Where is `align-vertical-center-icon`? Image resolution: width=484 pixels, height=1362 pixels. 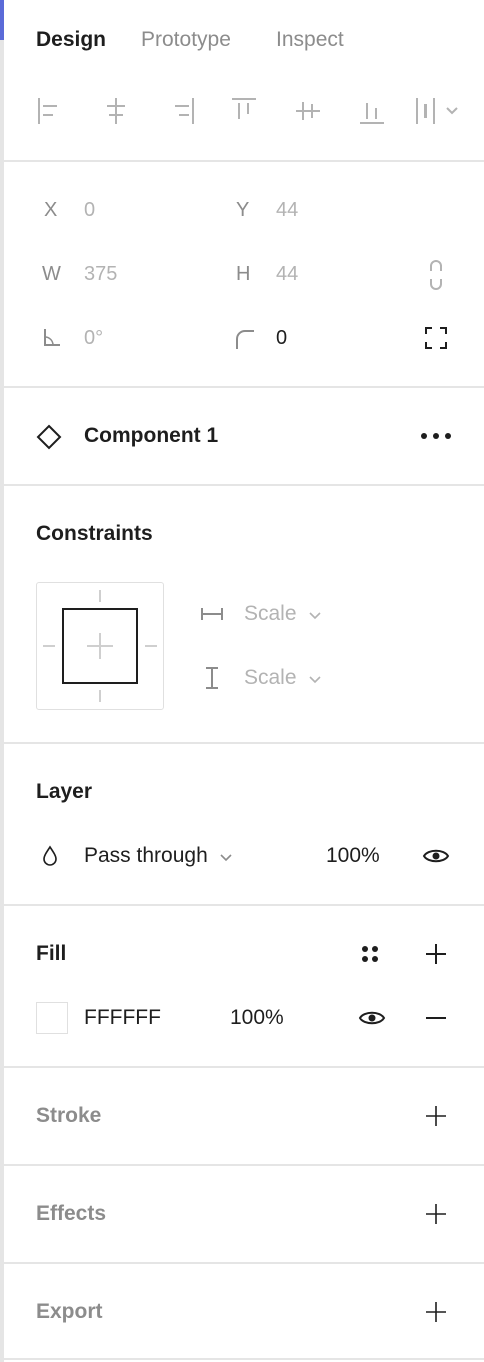
align-vertical-center-icon is located at coordinates (308, 111).